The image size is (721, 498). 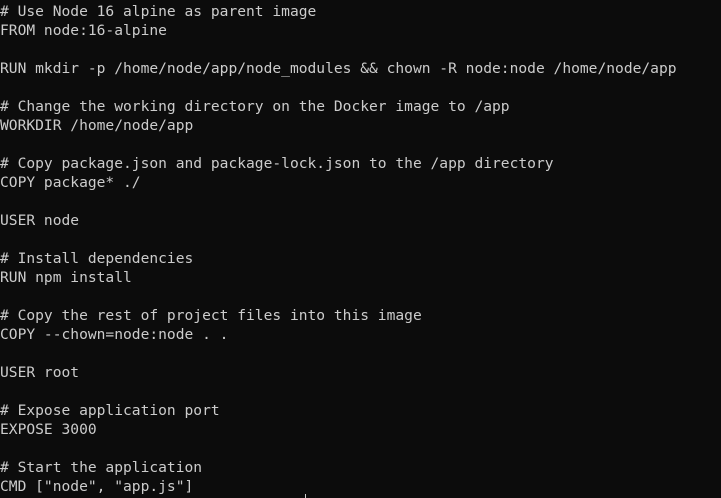 What do you see at coordinates (110, 410) in the screenshot?
I see `dockerfile-line: # Expose application port` at bounding box center [110, 410].